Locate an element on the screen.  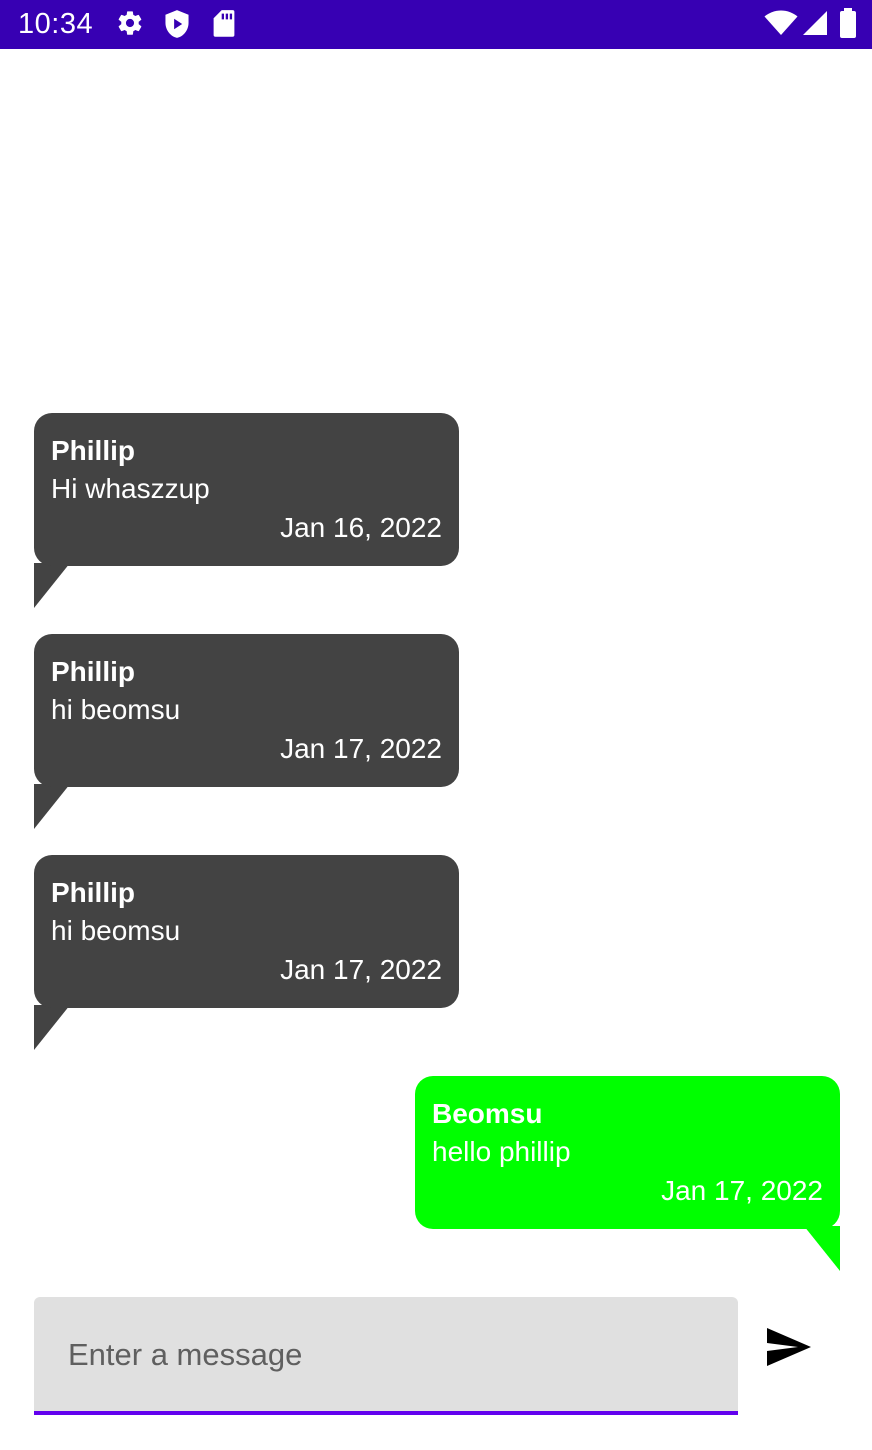
message-bubble: Beomsu hello phillip Jan 17, 2022 is located at coordinates (627, 1176).